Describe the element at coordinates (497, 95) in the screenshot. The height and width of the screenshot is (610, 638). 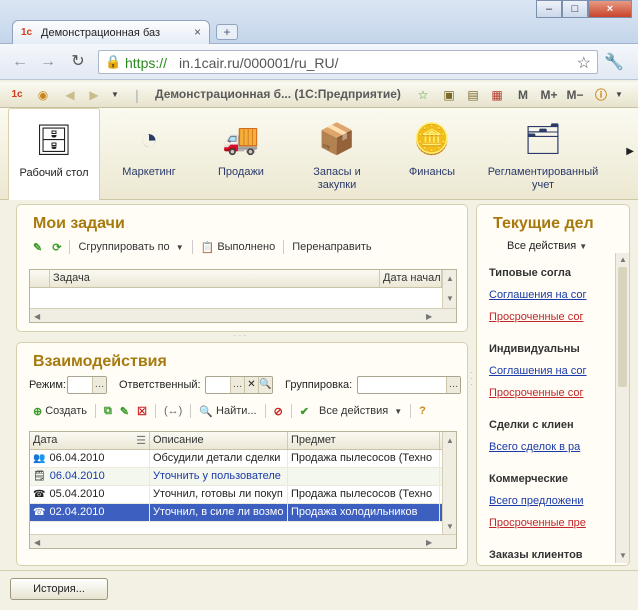
I see `calendar-icon: ▦` at that location.